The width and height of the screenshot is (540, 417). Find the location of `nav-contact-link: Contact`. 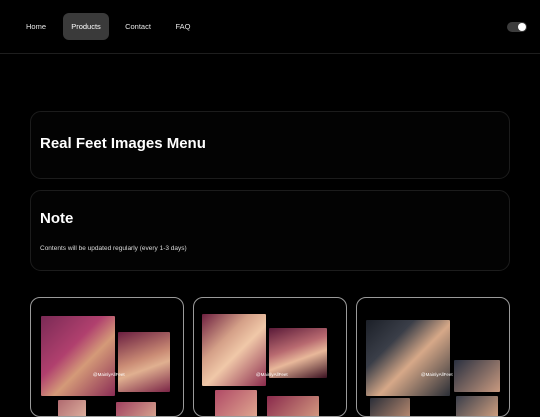

nav-contact-link: Contact is located at coordinates (138, 26).